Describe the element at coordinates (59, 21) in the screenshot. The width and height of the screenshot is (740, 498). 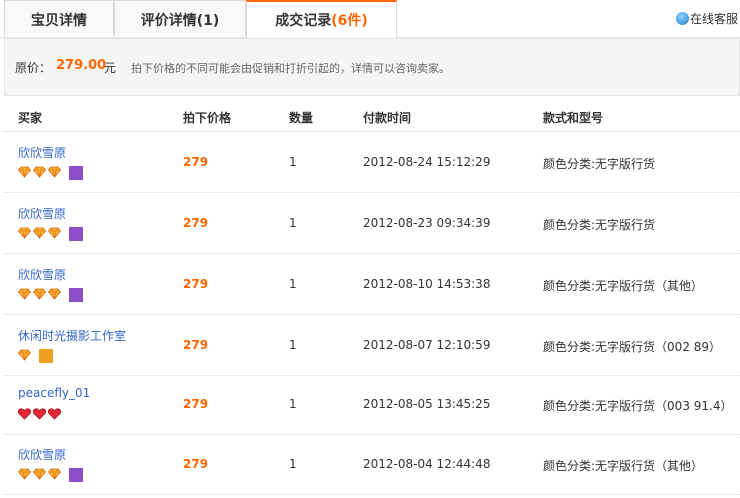
I see `tab-label: 宝贝详情` at that location.